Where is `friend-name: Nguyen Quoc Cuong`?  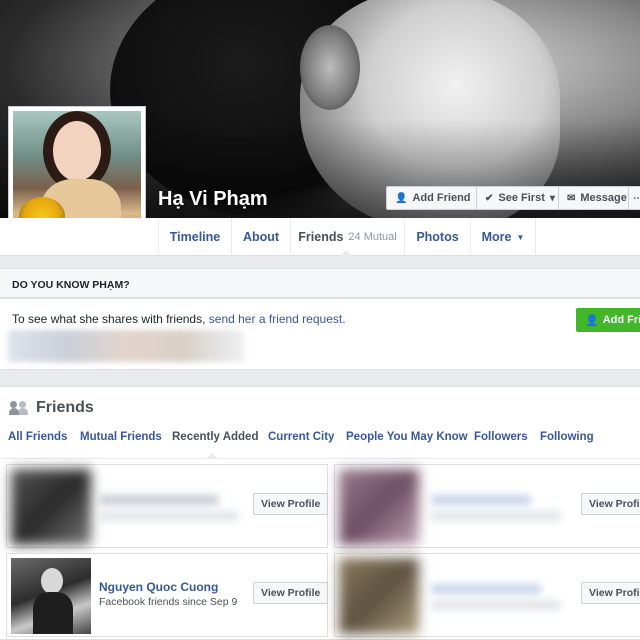
friend-name: Nguyen Quoc Cuong is located at coordinates (158, 587).